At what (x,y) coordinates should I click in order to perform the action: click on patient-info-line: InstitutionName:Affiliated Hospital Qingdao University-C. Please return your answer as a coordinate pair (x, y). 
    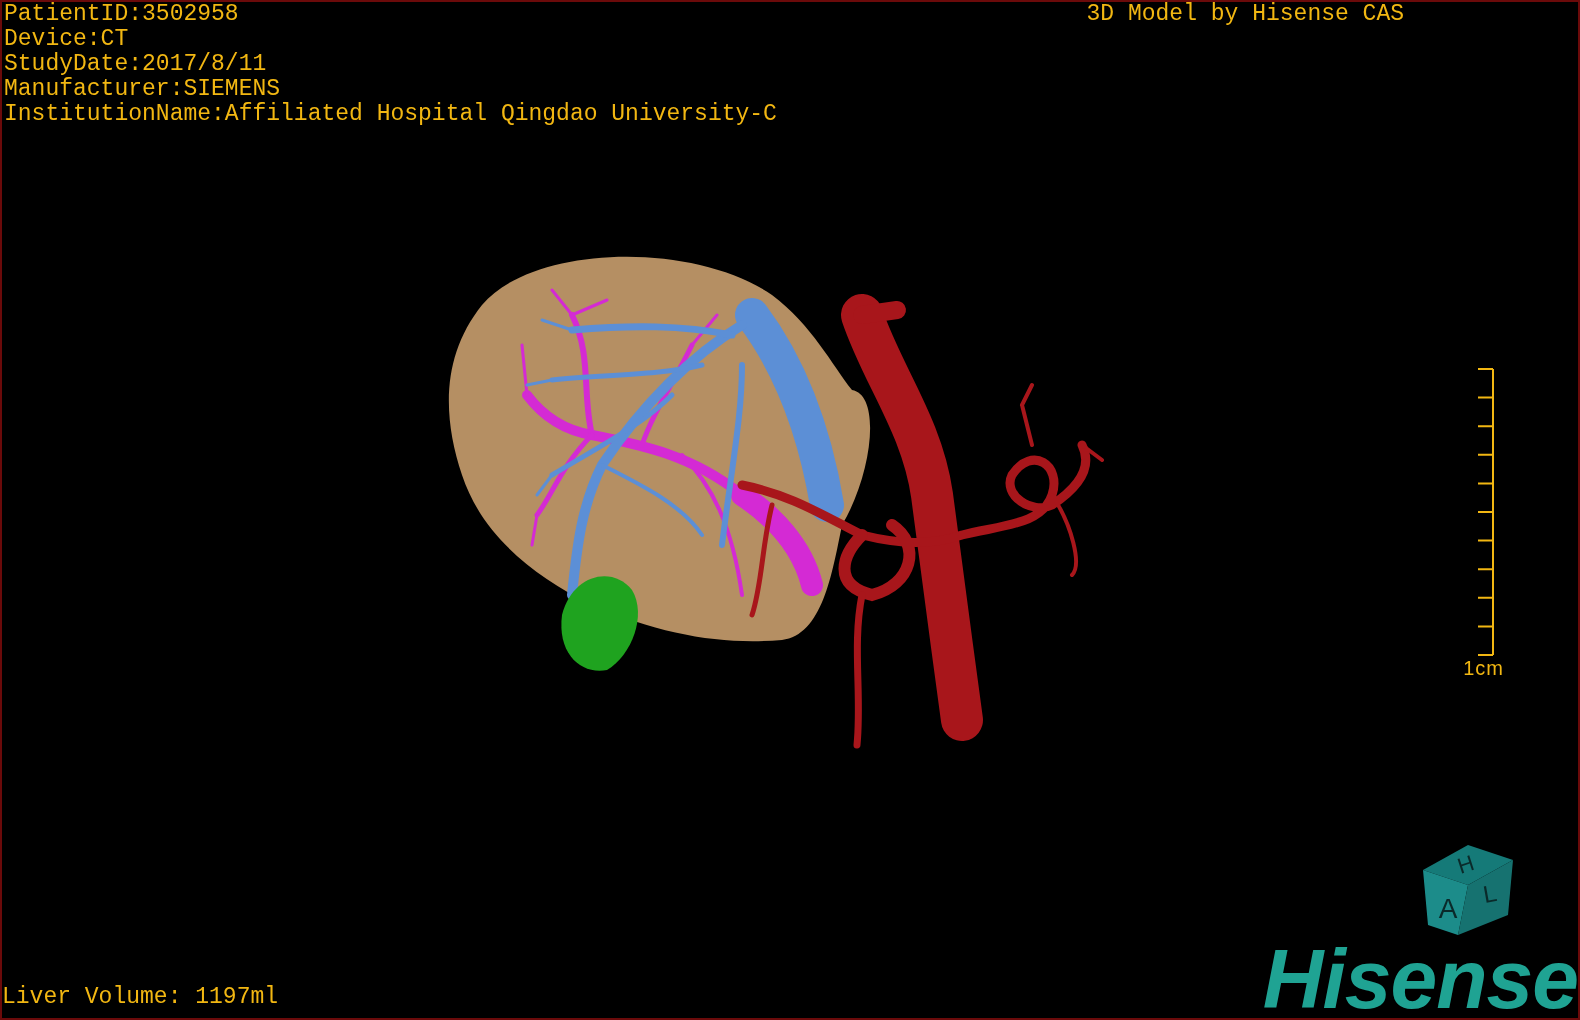
    Looking at the image, I should click on (390, 114).